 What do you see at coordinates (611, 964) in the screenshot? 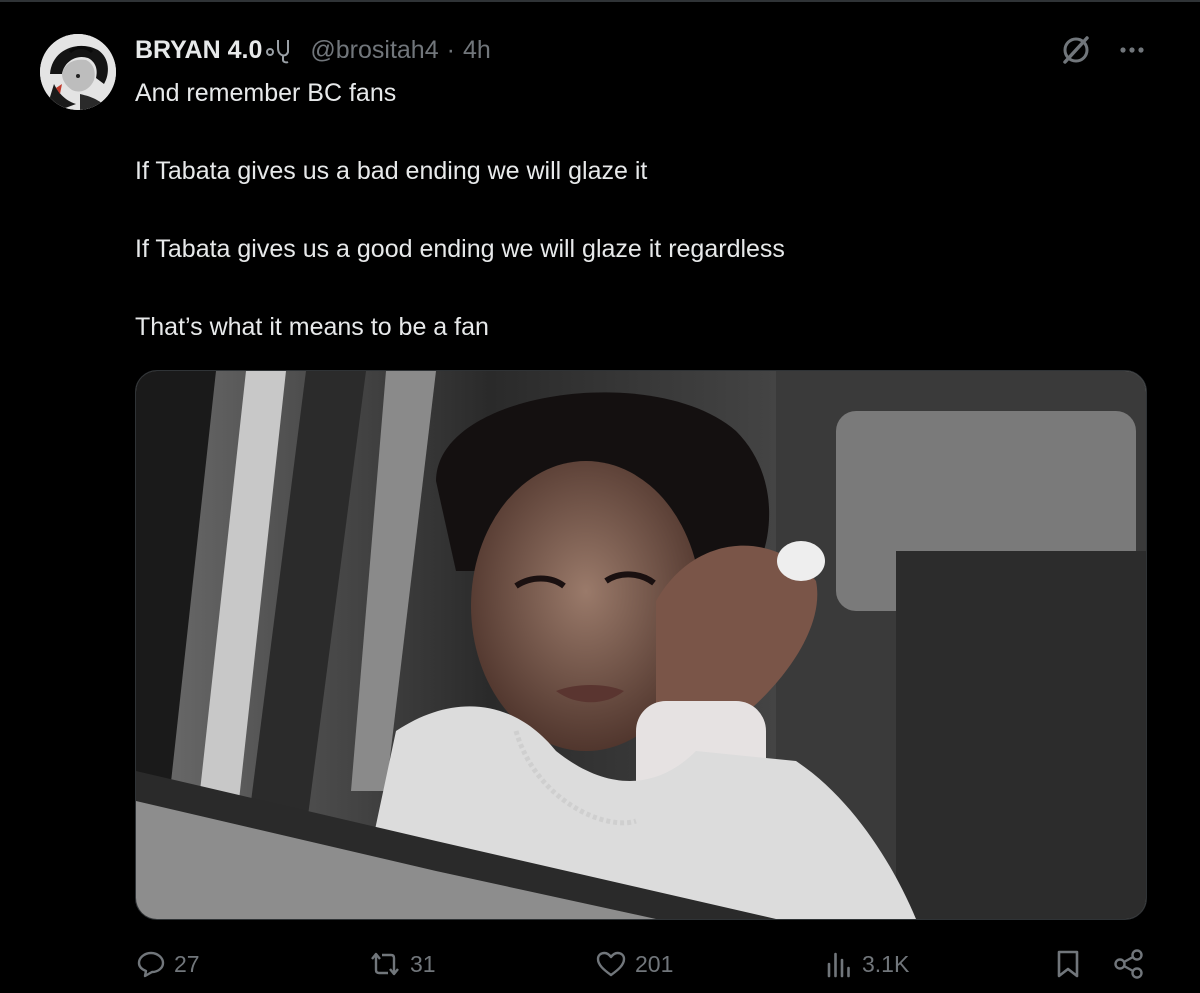
I see `heart-icon` at bounding box center [611, 964].